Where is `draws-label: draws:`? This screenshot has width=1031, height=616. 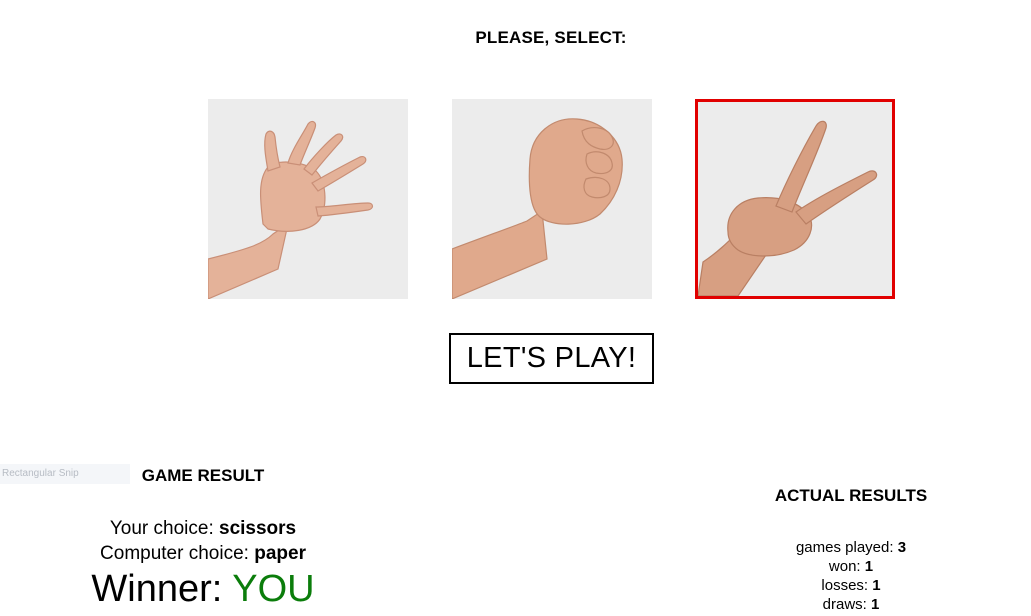
draws-label: draws: is located at coordinates (846, 604).